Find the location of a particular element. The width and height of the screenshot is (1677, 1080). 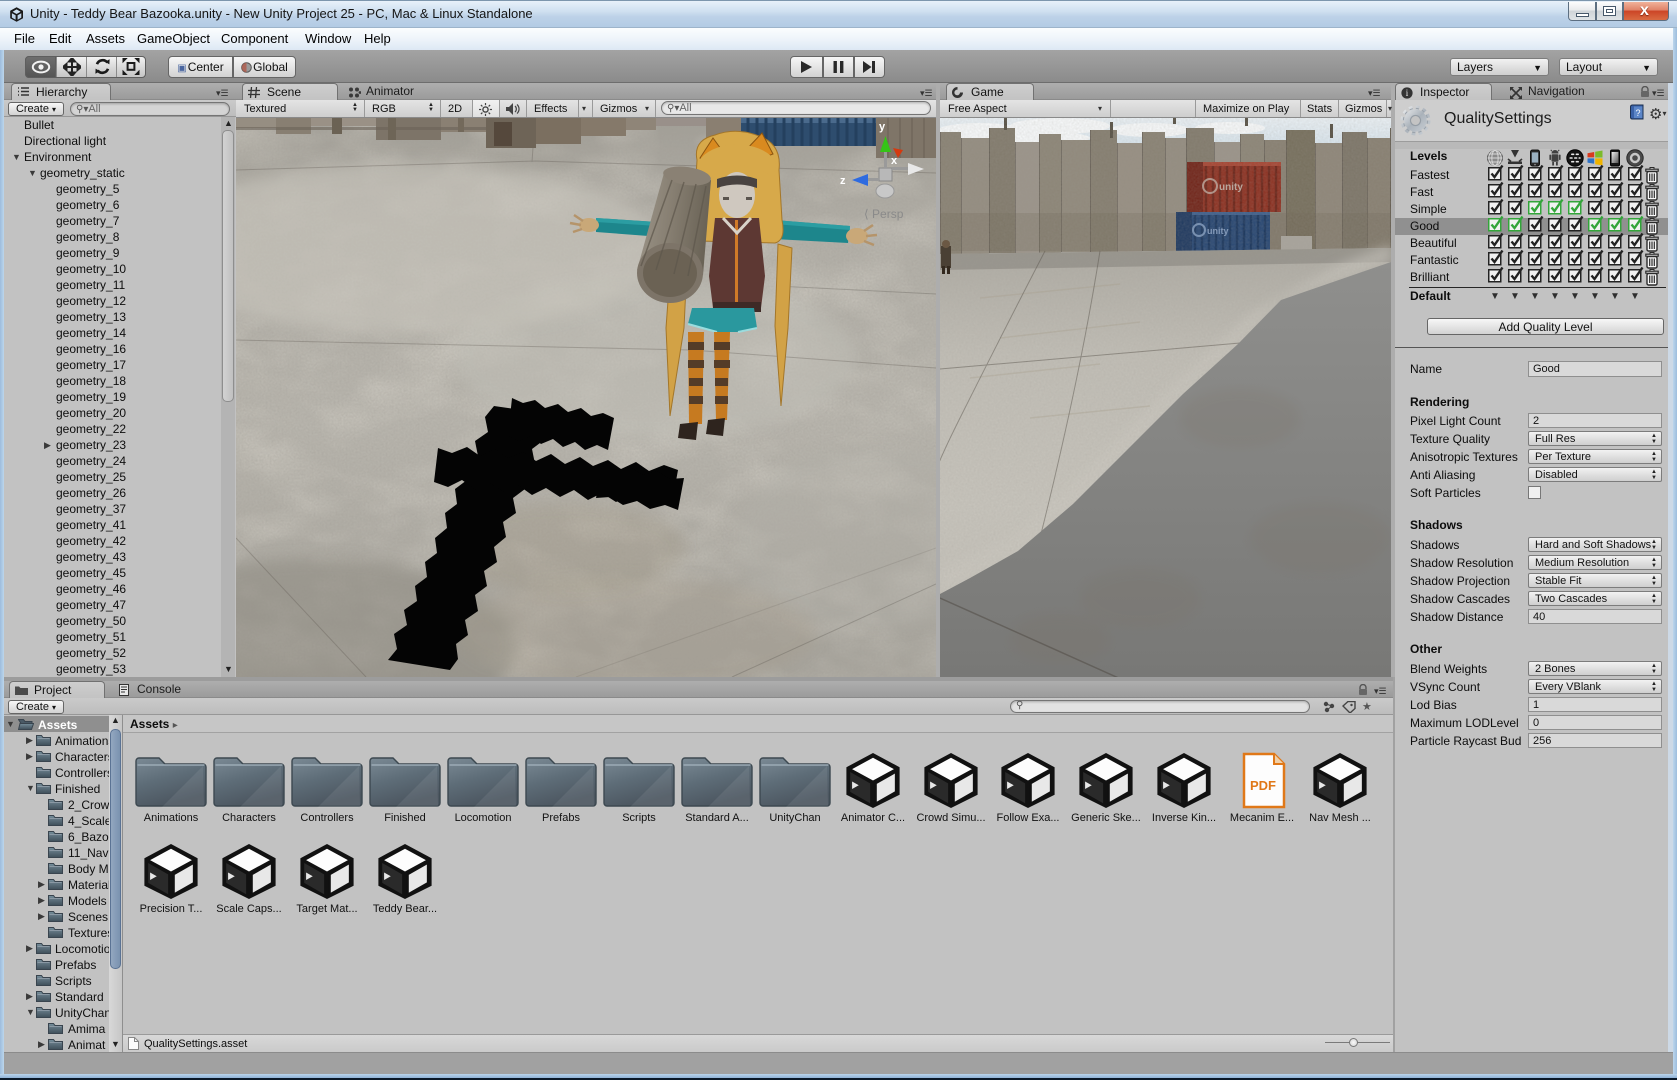

svg-text: ⟨ Persp is located at coordinates (884, 214).